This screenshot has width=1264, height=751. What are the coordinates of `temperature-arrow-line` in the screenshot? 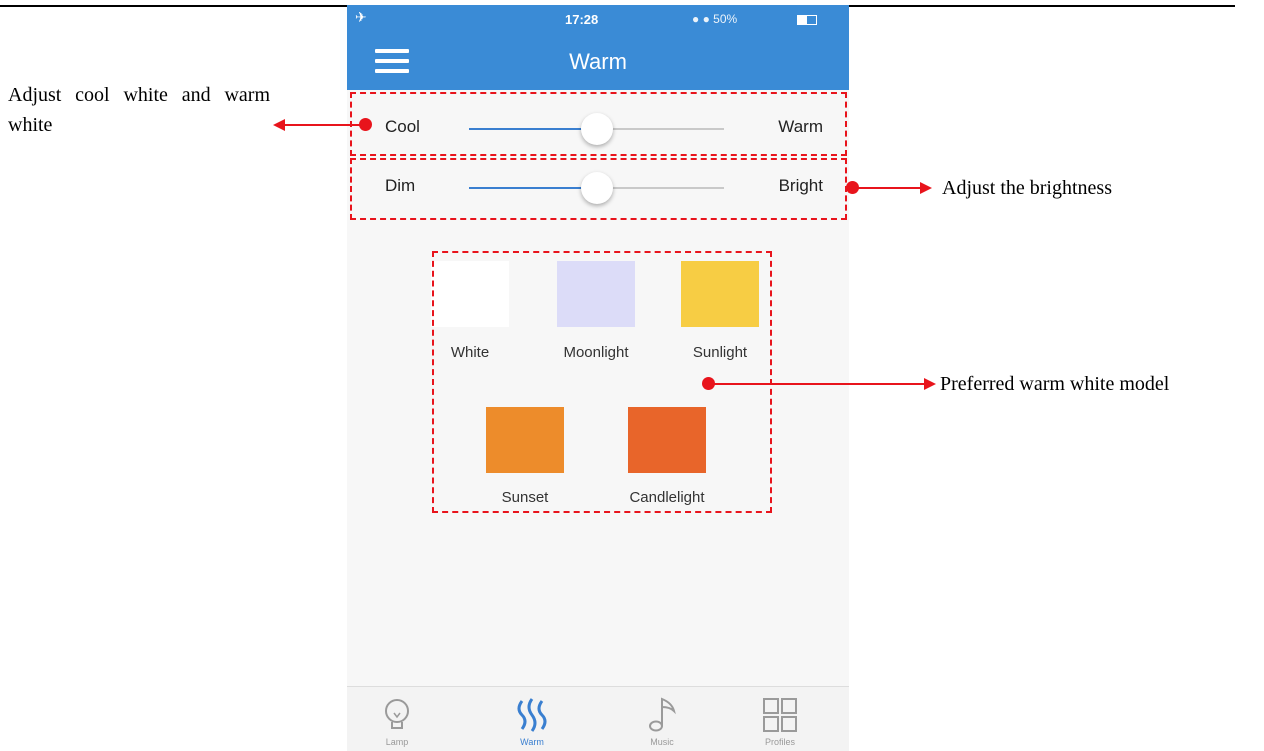 It's located at (325, 125).